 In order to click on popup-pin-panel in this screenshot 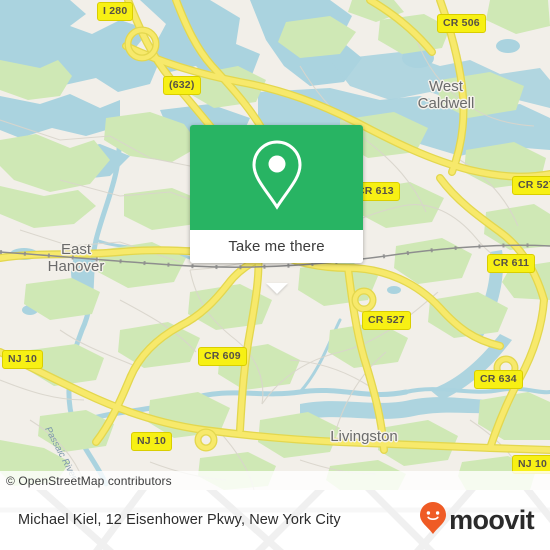, I will do `click(276, 177)`.